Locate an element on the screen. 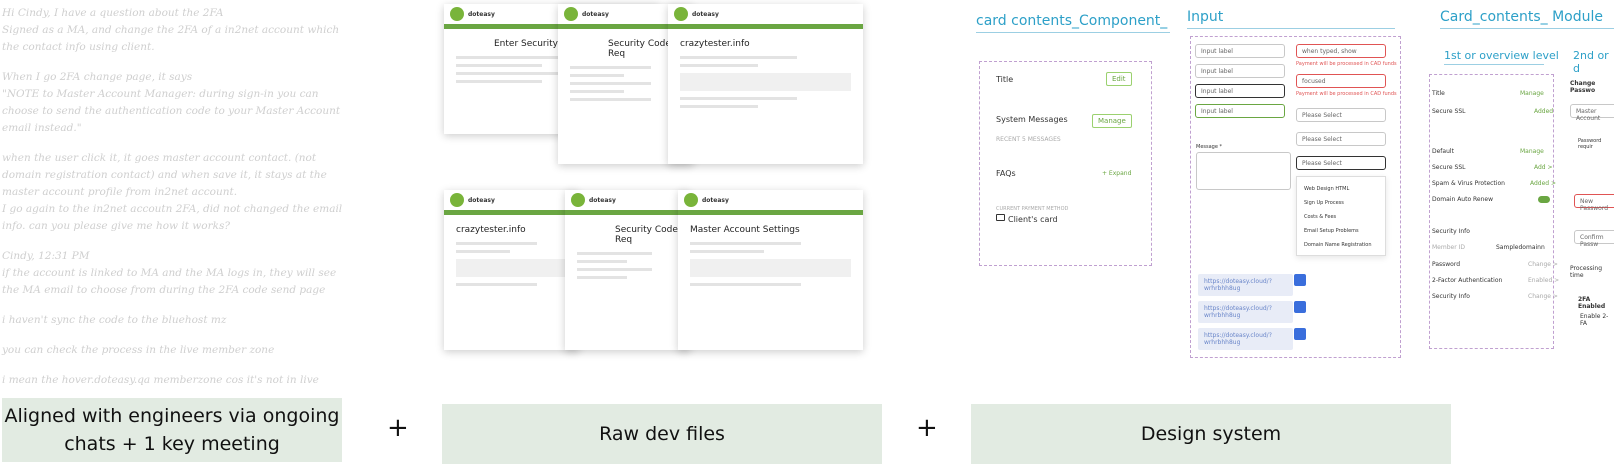  dev-screenshot: doteasy Security Code Req is located at coordinates (627, 270).